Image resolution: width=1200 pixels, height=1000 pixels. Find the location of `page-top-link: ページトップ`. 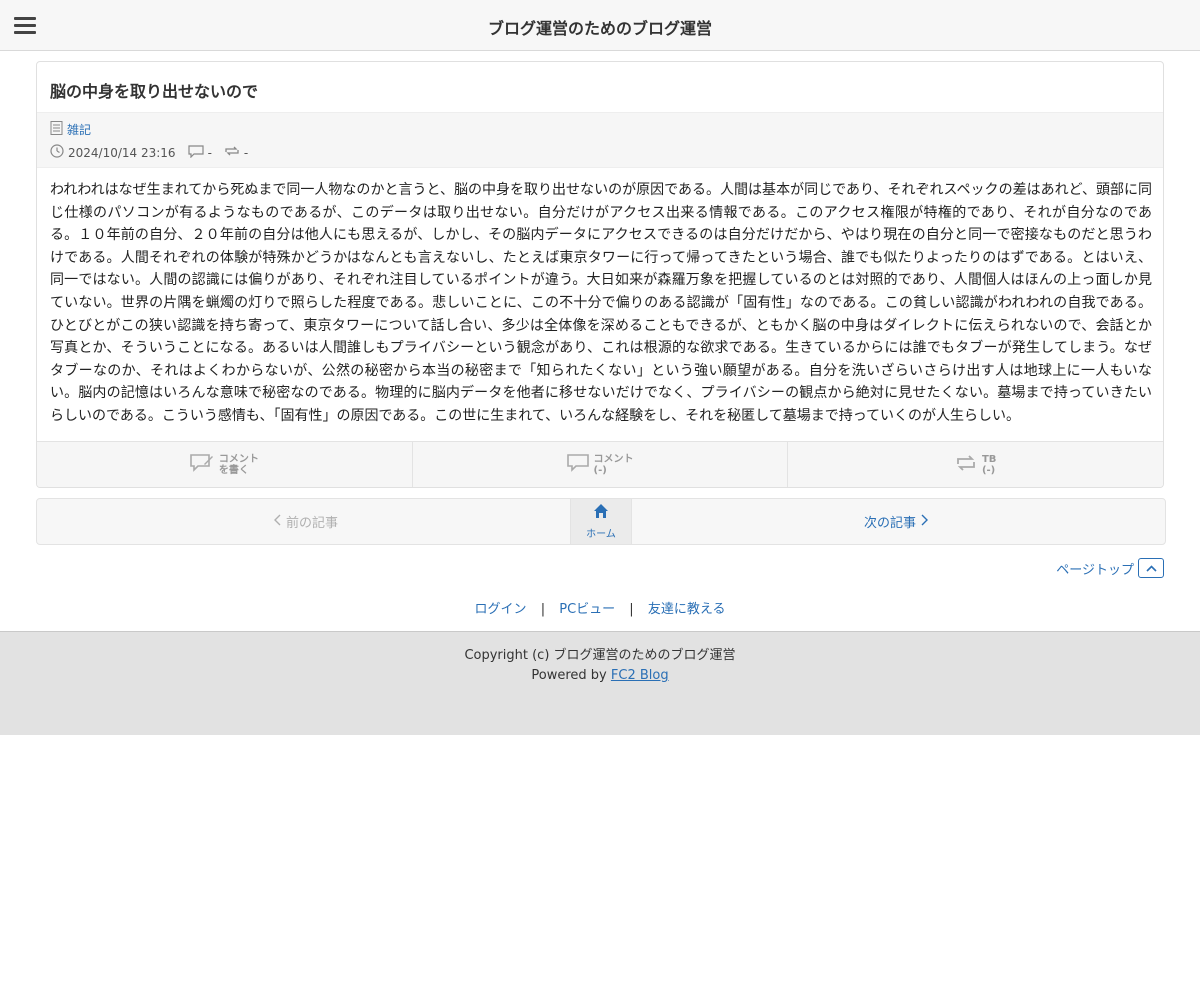

page-top-link: ページトップ is located at coordinates (1110, 568).